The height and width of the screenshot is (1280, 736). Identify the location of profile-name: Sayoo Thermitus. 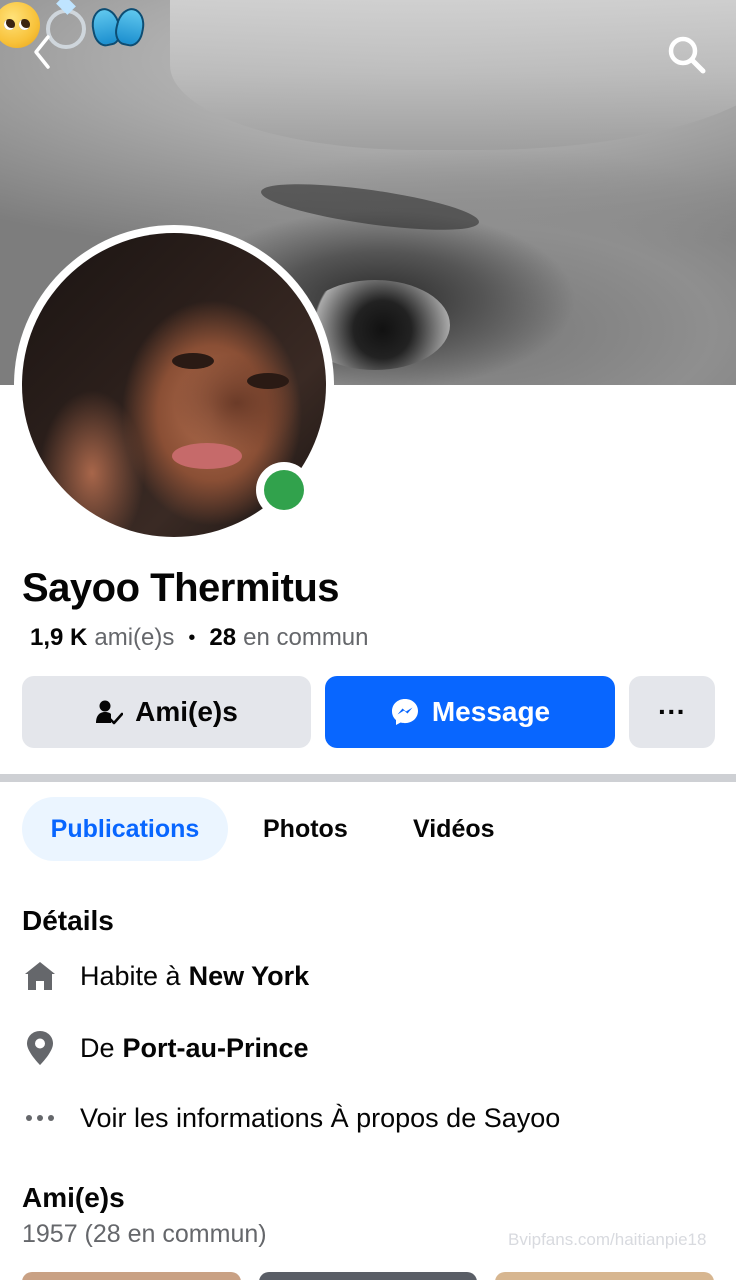
(181, 588).